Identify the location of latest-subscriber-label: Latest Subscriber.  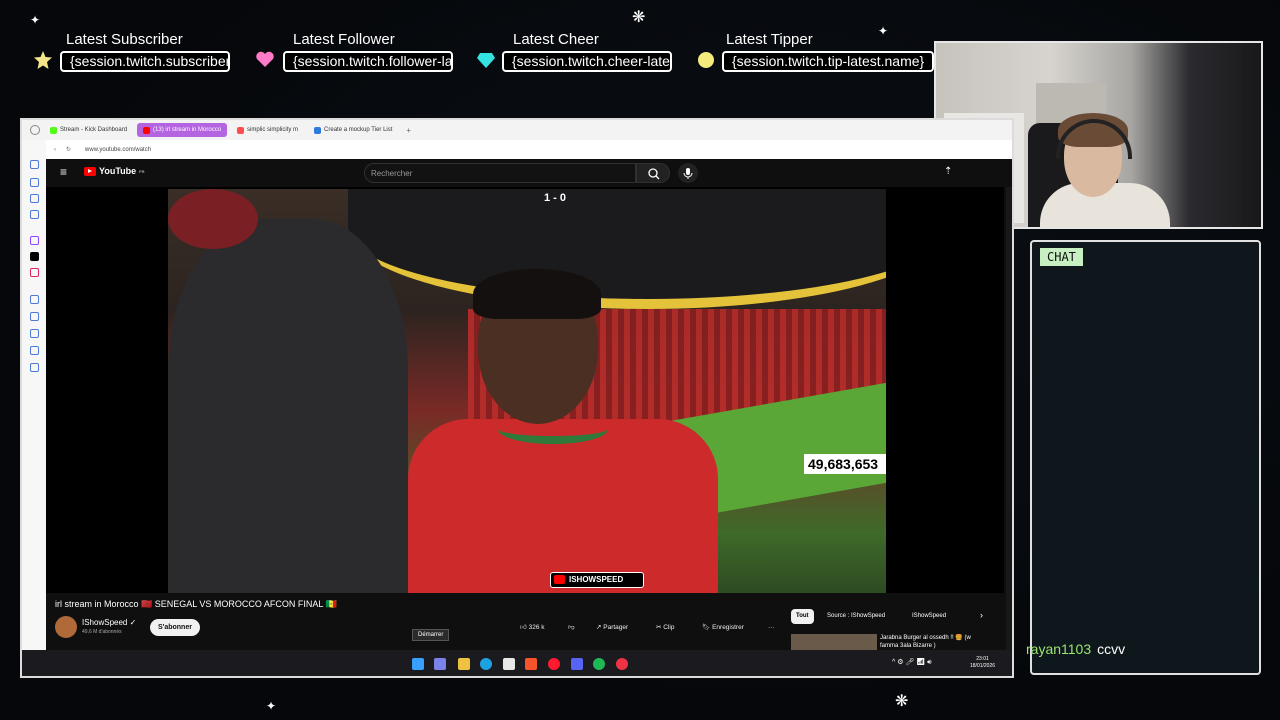
(124, 39).